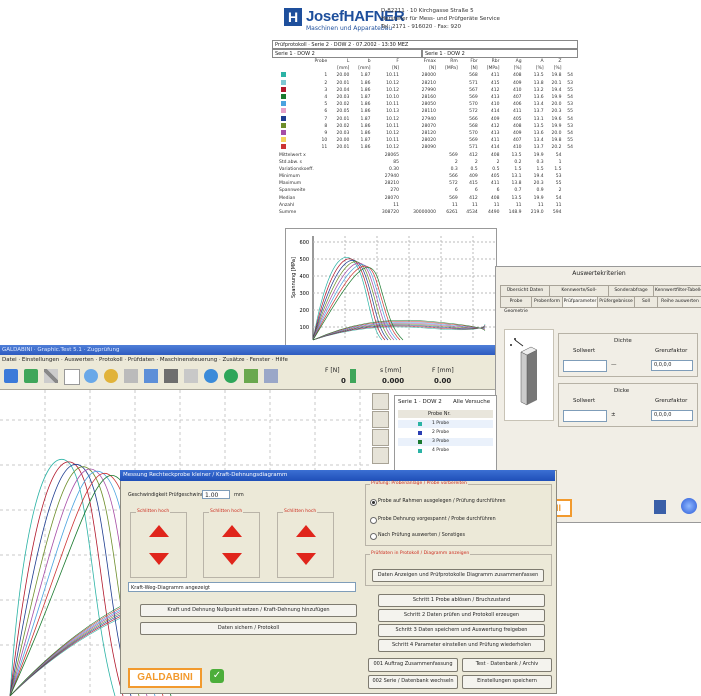 Image resolution: width=701 pixels, height=696 pixels. I want to click on monitor-icon, so click(271, 376).